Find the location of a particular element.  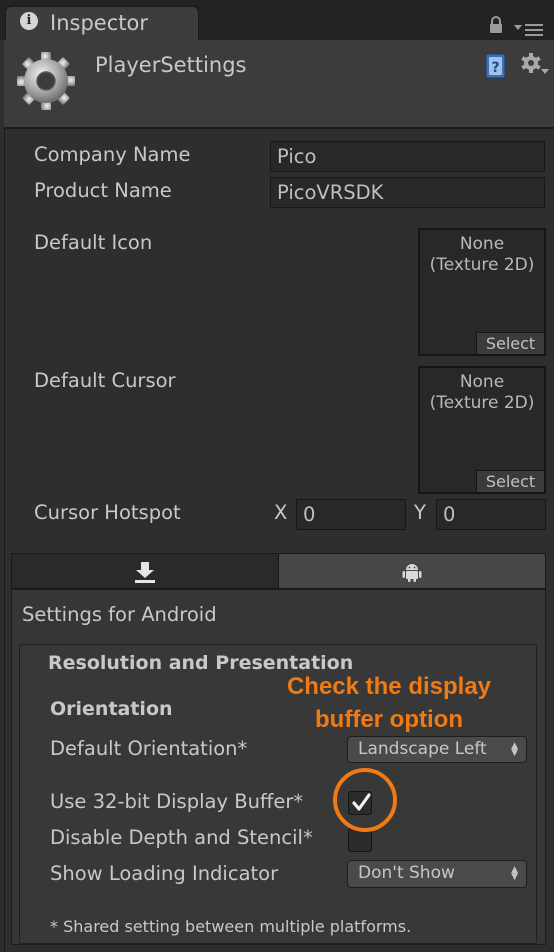

header-title: PlayerSettings is located at coordinates (171, 65).